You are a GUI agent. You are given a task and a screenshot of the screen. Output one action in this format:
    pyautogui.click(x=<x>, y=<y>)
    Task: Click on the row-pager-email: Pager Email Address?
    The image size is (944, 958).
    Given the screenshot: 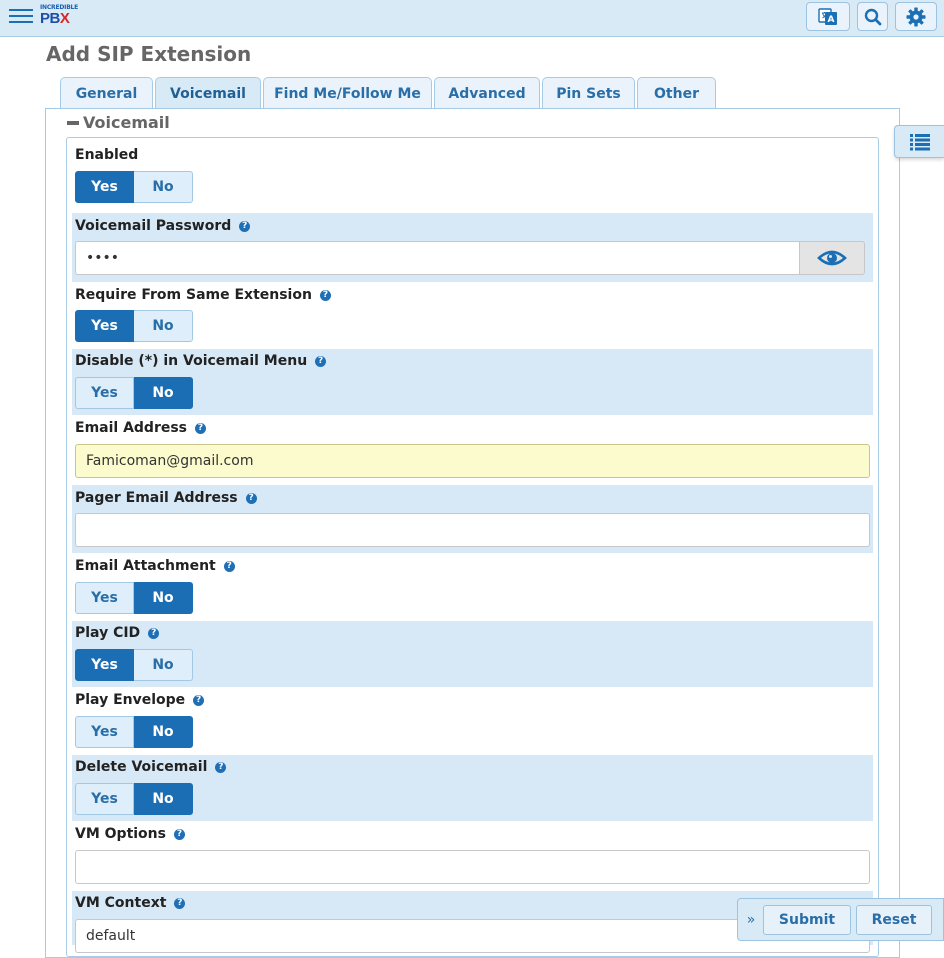 What is the action you would take?
    pyautogui.click(x=472, y=519)
    